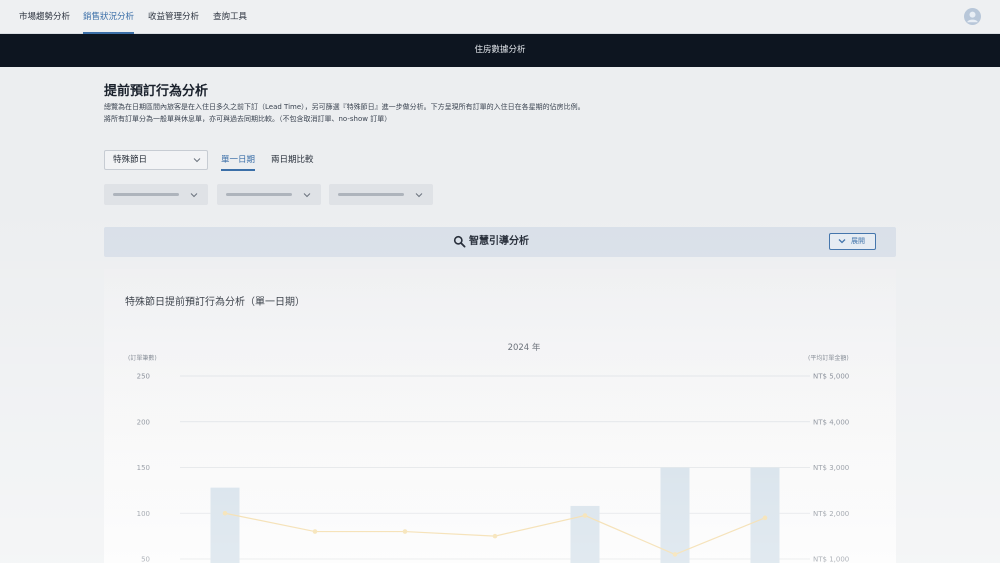  I want to click on y-left-tick-label: 50, so click(145, 559).